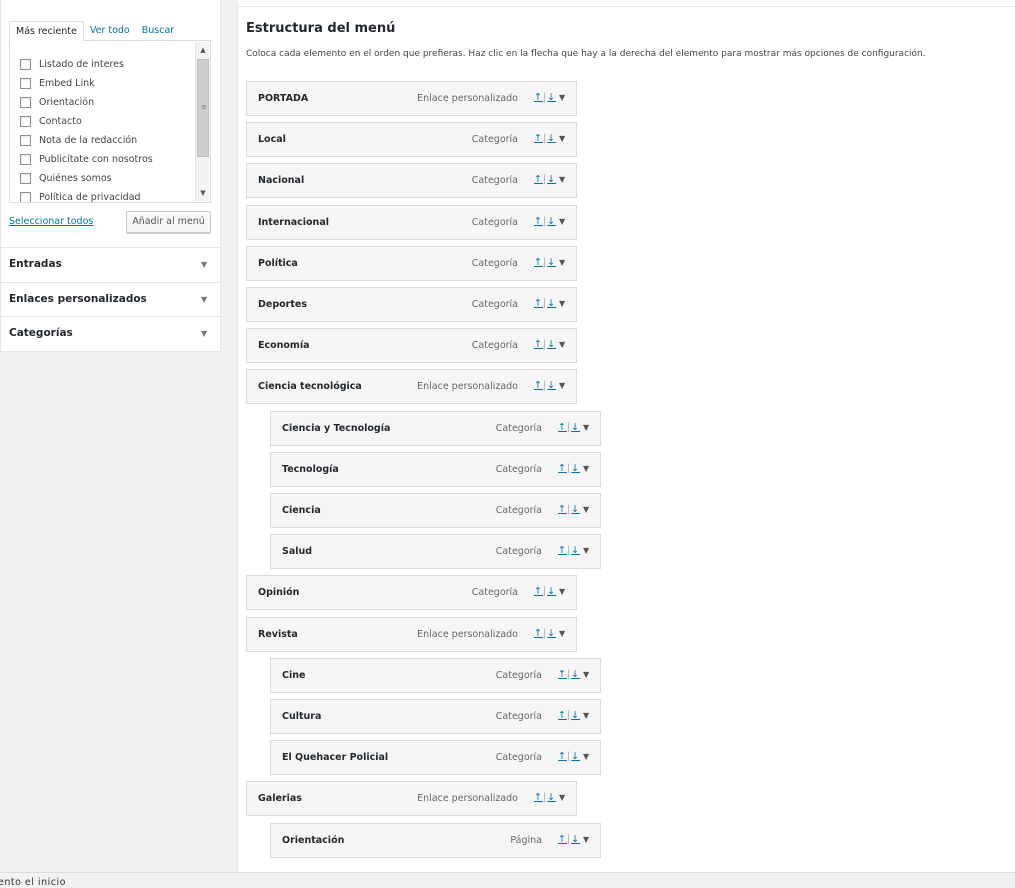 The height and width of the screenshot is (888, 1015). What do you see at coordinates (86, 121) in the screenshot?
I see `list-item: Contacto` at bounding box center [86, 121].